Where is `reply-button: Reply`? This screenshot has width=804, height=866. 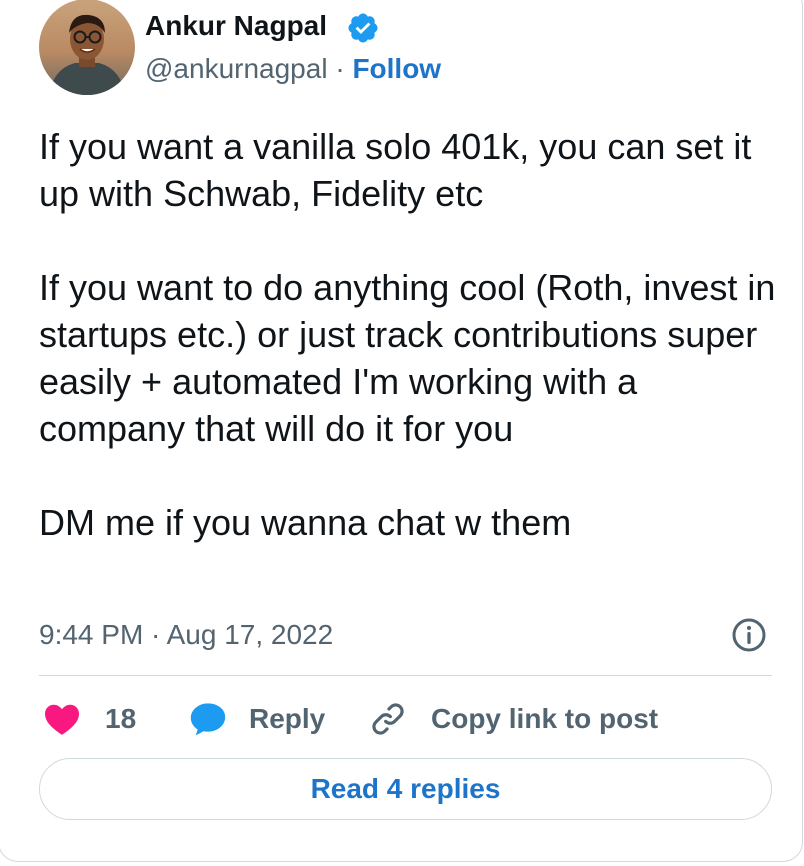
reply-button: Reply is located at coordinates (257, 719).